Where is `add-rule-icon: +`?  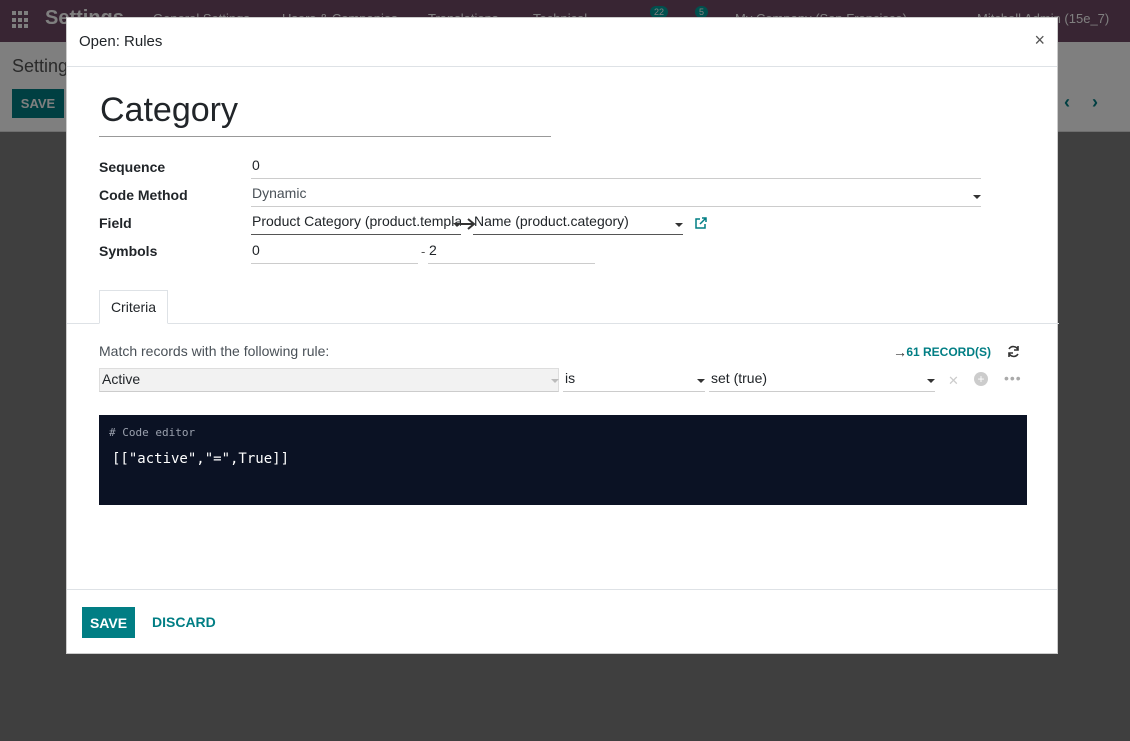
add-rule-icon: + is located at coordinates (981, 379).